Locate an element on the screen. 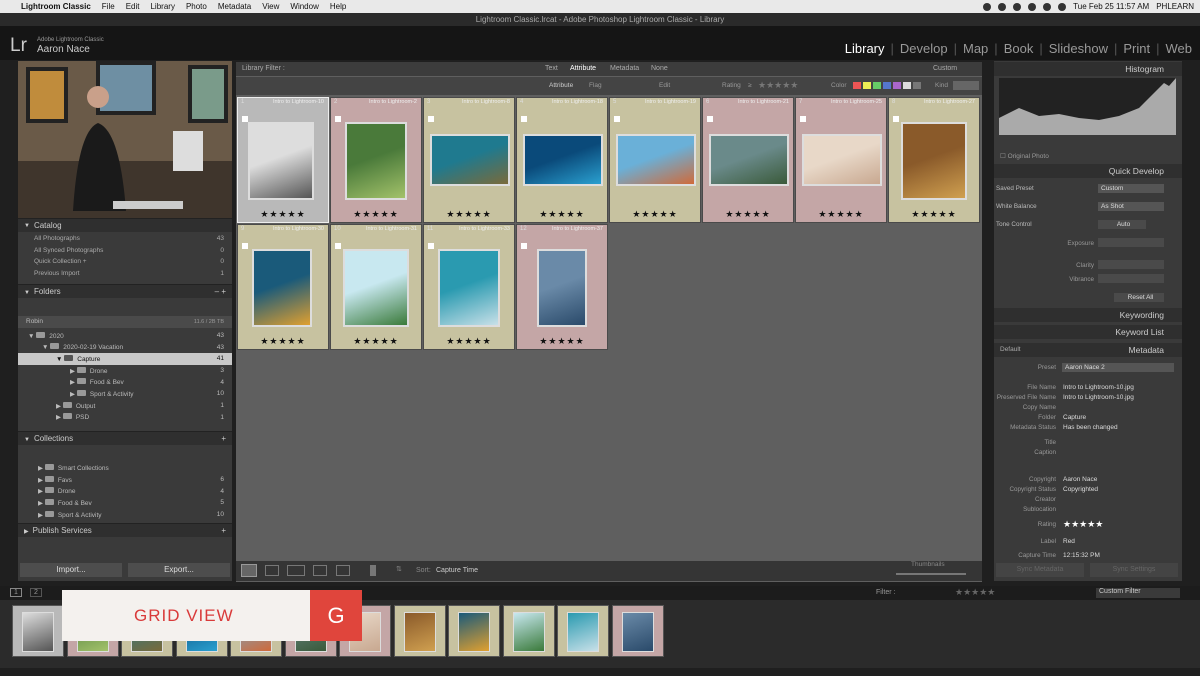 This screenshot has width=1200, height=676. auto-tone-button: Auto is located at coordinates (1122, 224).